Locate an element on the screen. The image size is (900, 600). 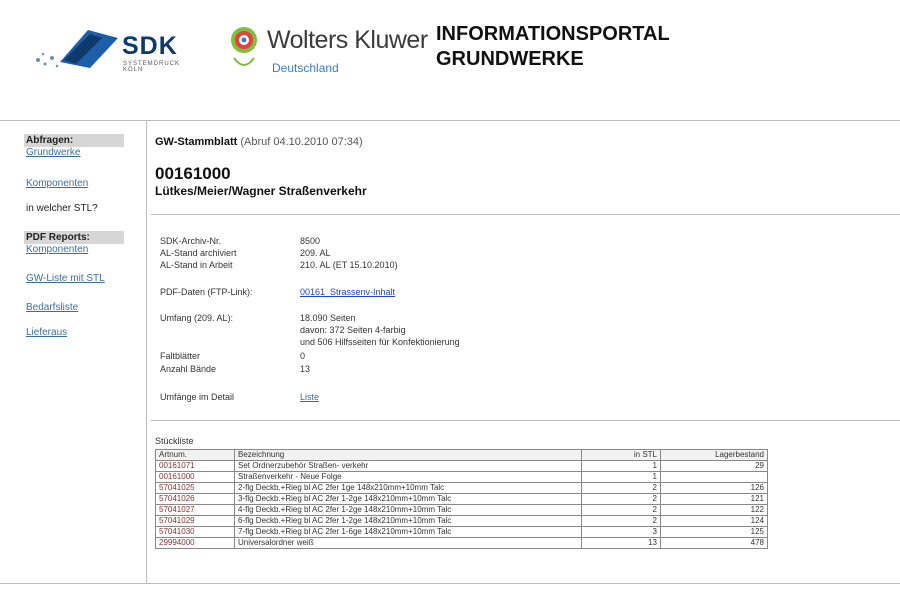
title-divider is located at coordinates (525, 214).